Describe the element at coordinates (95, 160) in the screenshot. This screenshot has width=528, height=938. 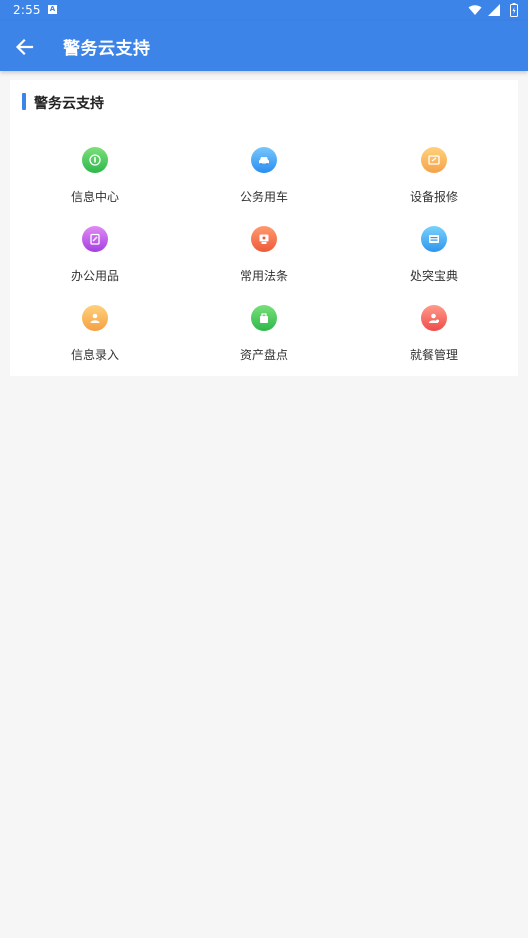
I see `info-center-icon` at that location.